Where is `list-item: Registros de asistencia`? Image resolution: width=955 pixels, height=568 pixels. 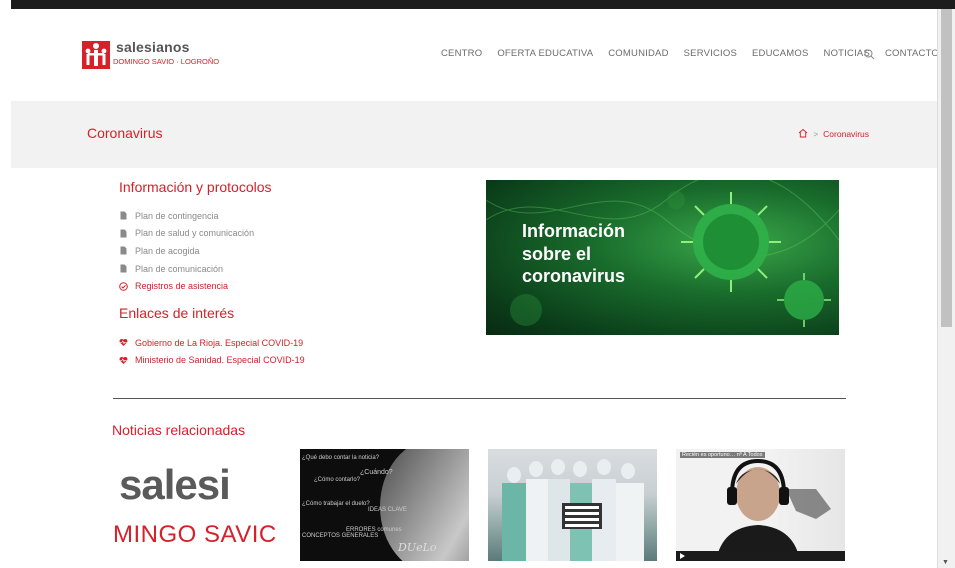
list-item: Registros de asistencia is located at coordinates (186, 286).